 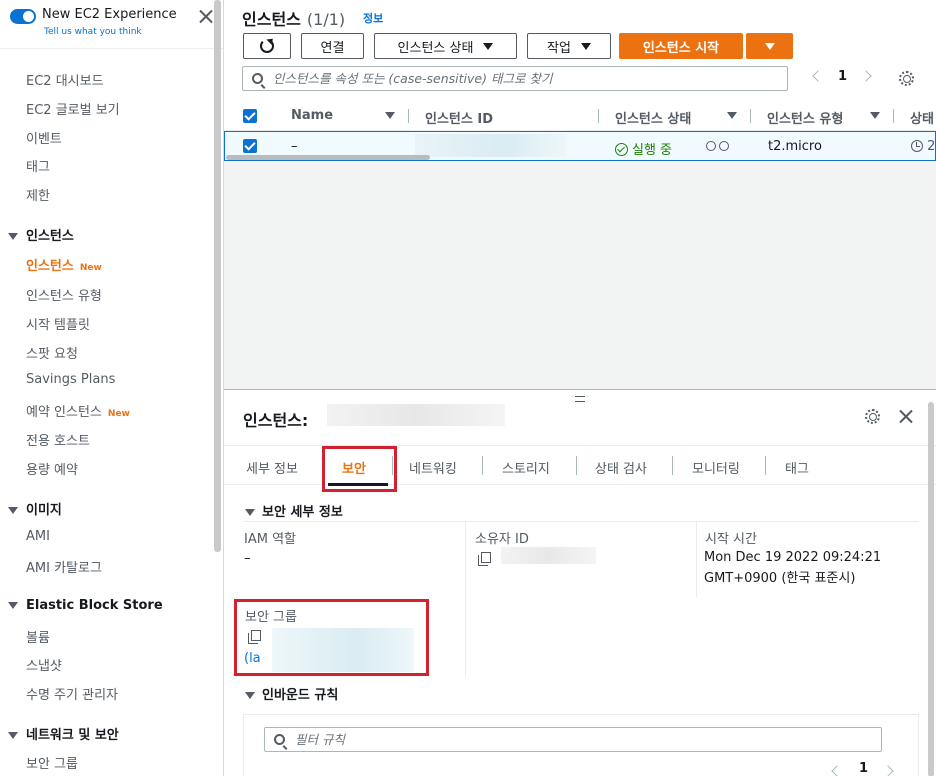 I want to click on instance-state-dropdown: 인스턴스 상태, so click(x=445, y=46).